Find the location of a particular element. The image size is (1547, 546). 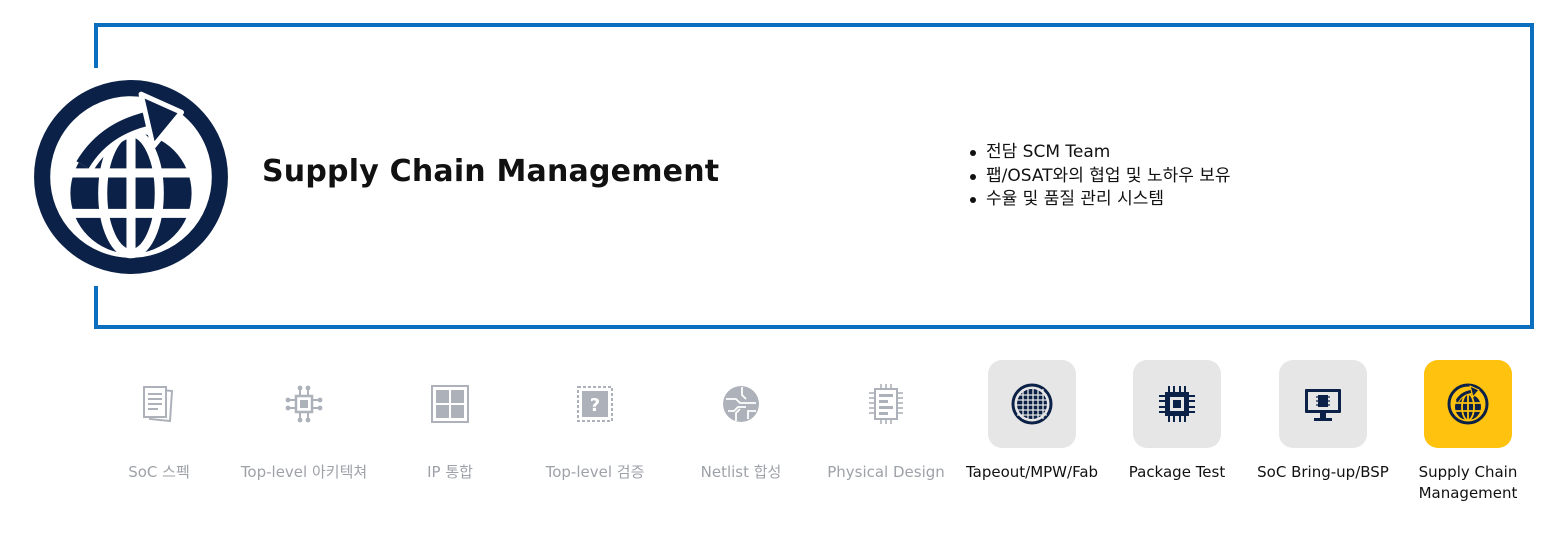

wafer-icon is located at coordinates (1032, 404).